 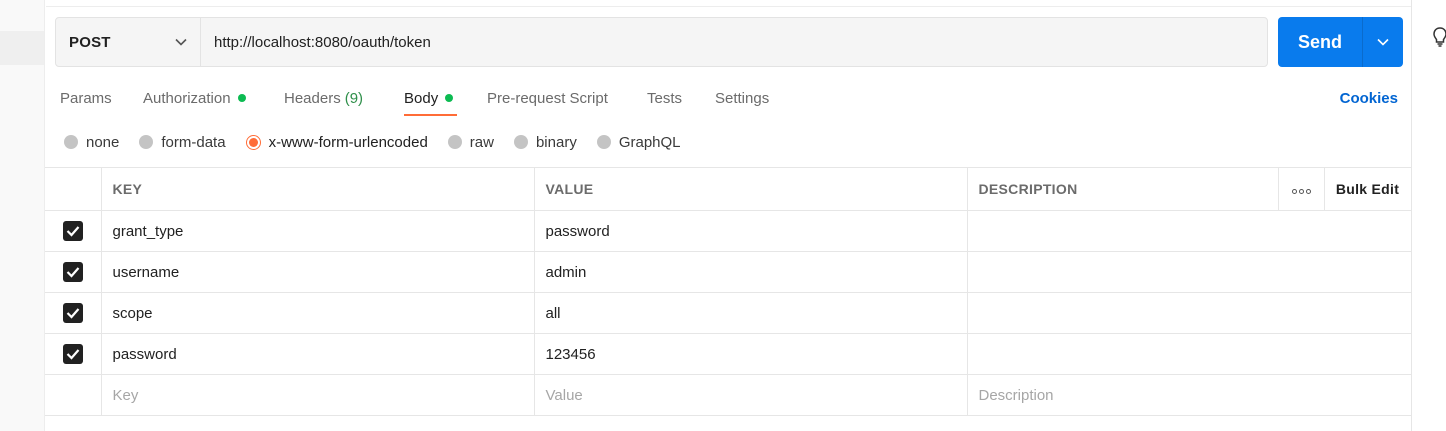 I want to click on radio-label: binary, so click(x=556, y=142).